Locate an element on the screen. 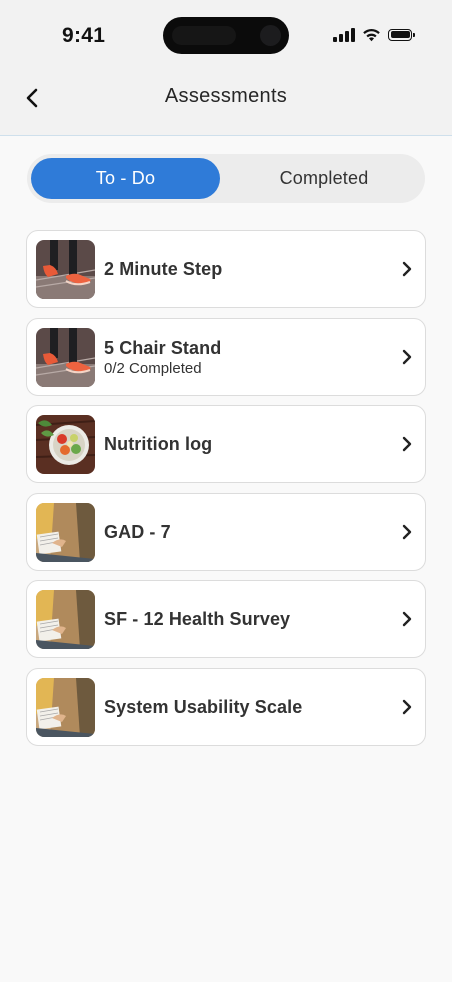  salad-bowl-thumbnail is located at coordinates (65, 444).